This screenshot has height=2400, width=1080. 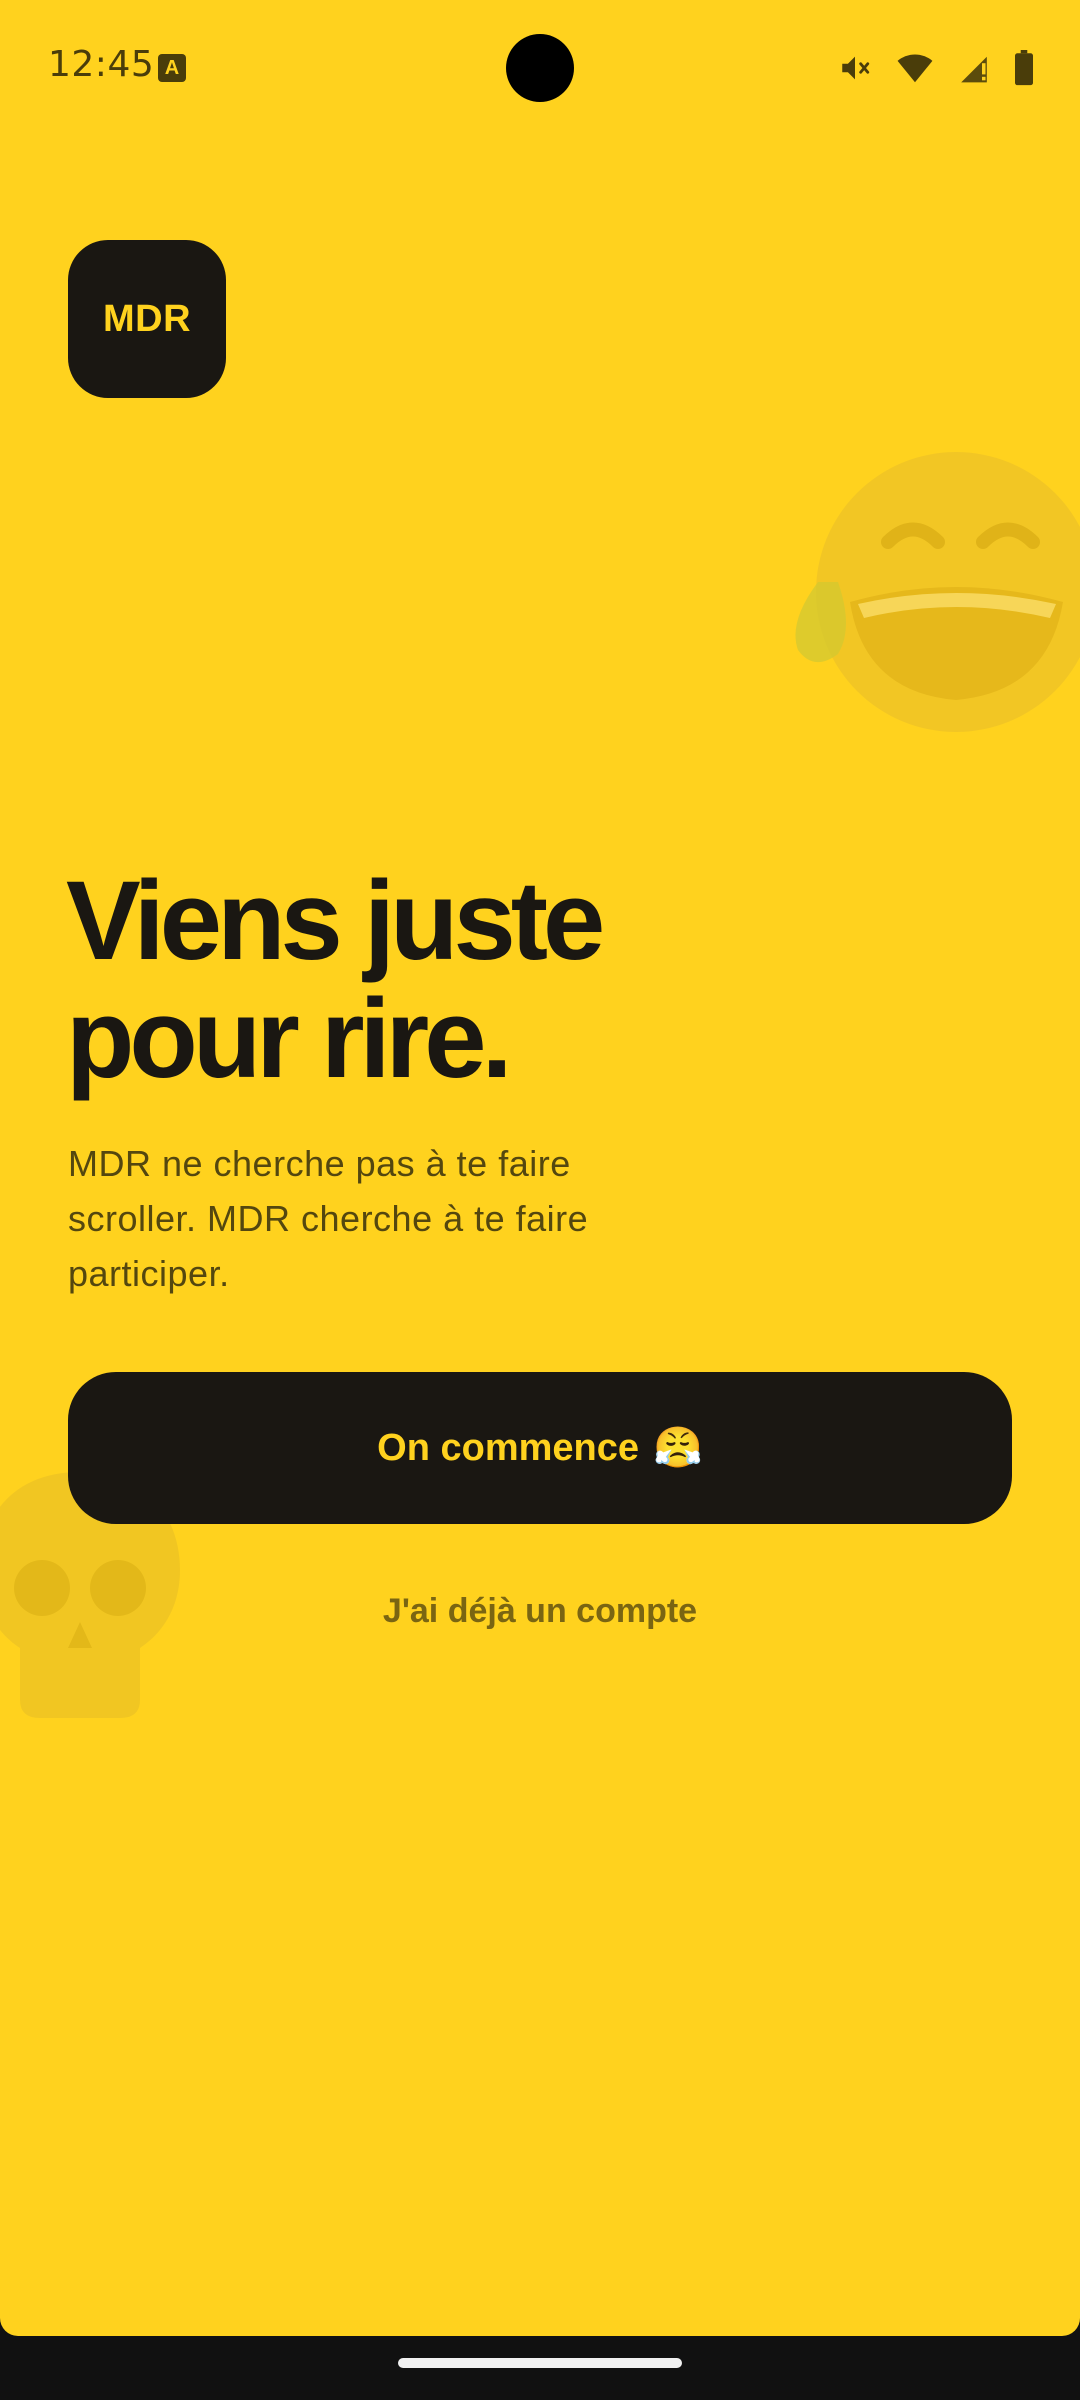 I want to click on headline-line-1: Viens juste, so click(x=335, y=920).